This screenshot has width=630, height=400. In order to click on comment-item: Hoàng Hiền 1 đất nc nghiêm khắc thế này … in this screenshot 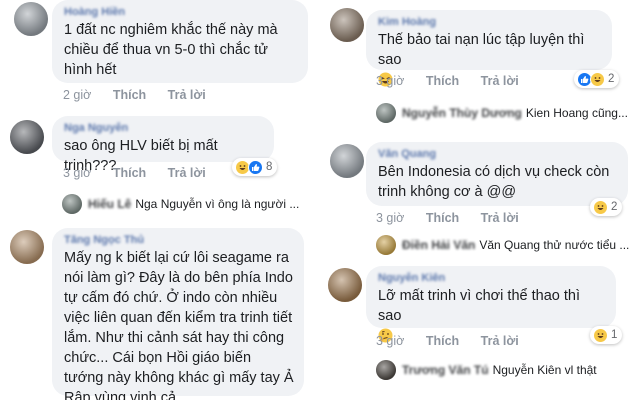, I will do `click(157, 55)`.